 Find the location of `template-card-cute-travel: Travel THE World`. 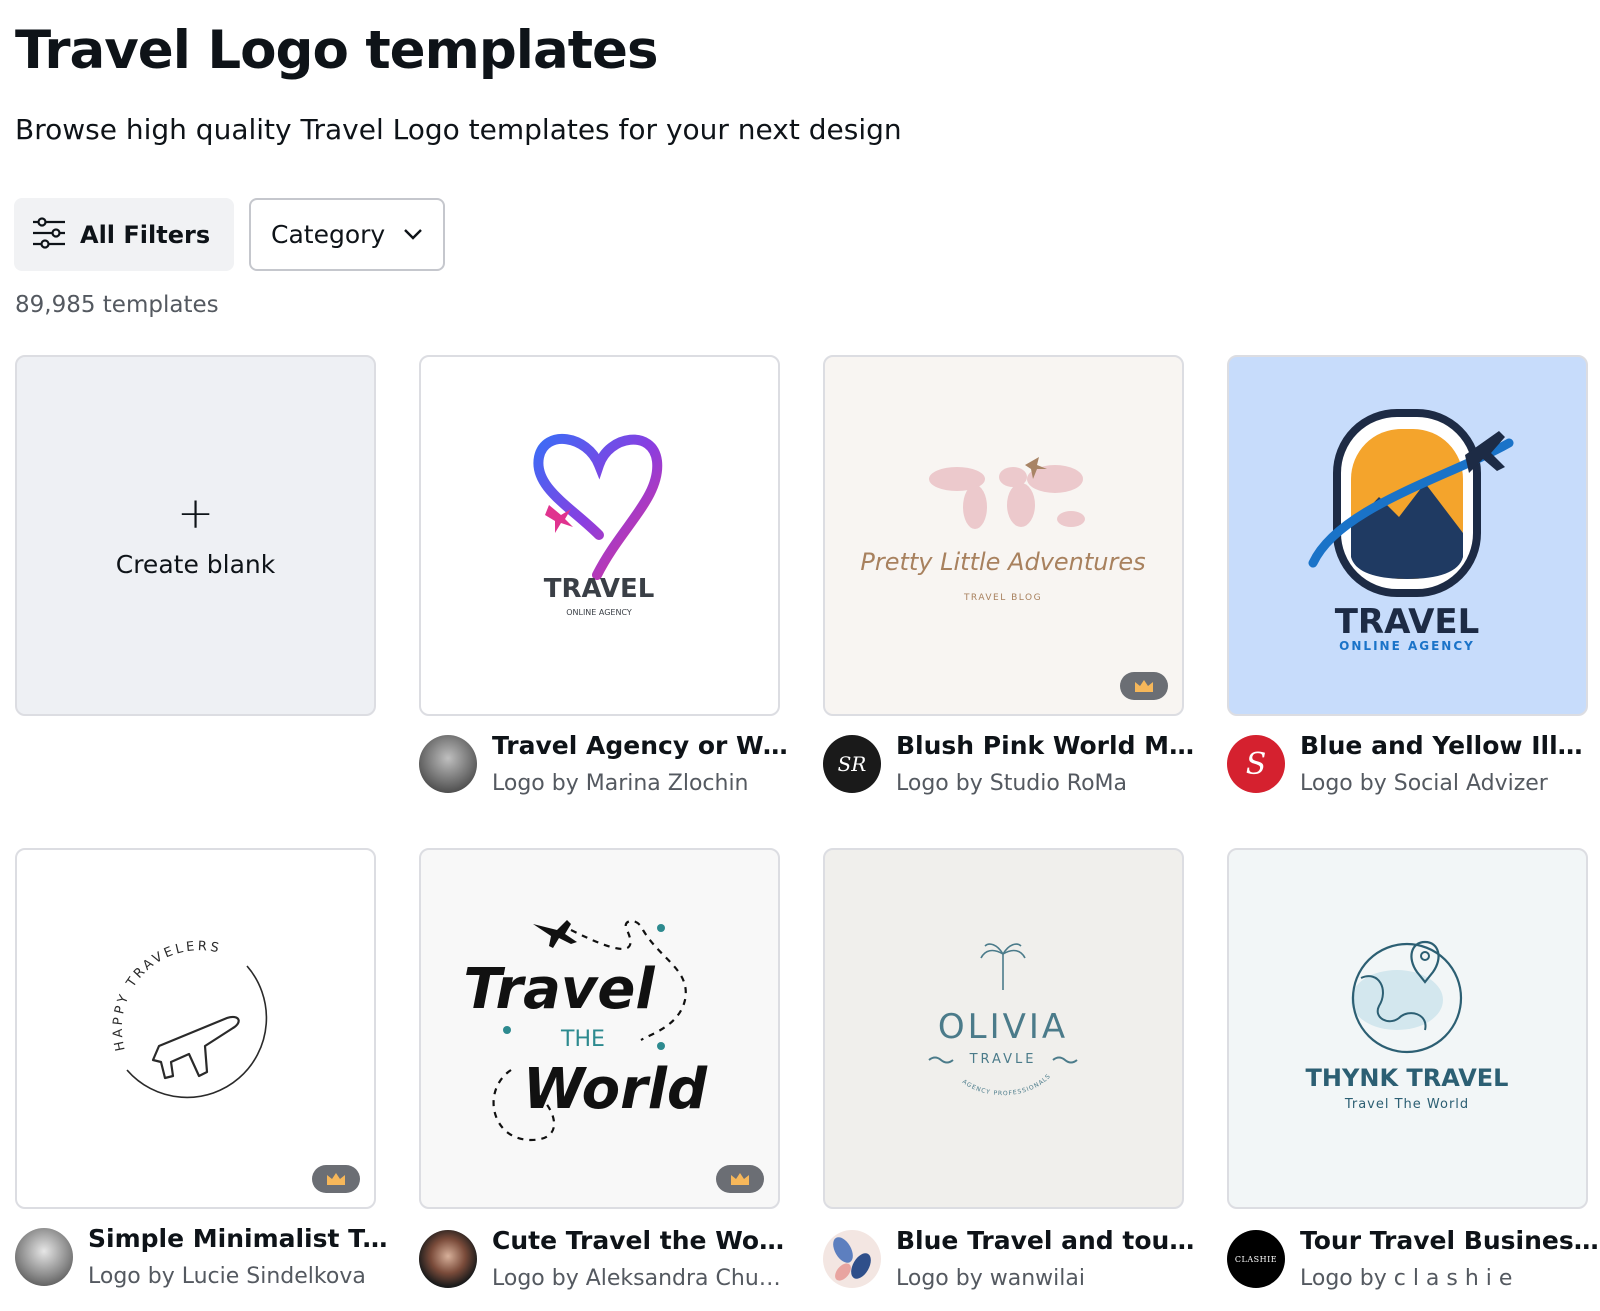

template-card-cute-travel: Travel THE World is located at coordinates (599, 1028).